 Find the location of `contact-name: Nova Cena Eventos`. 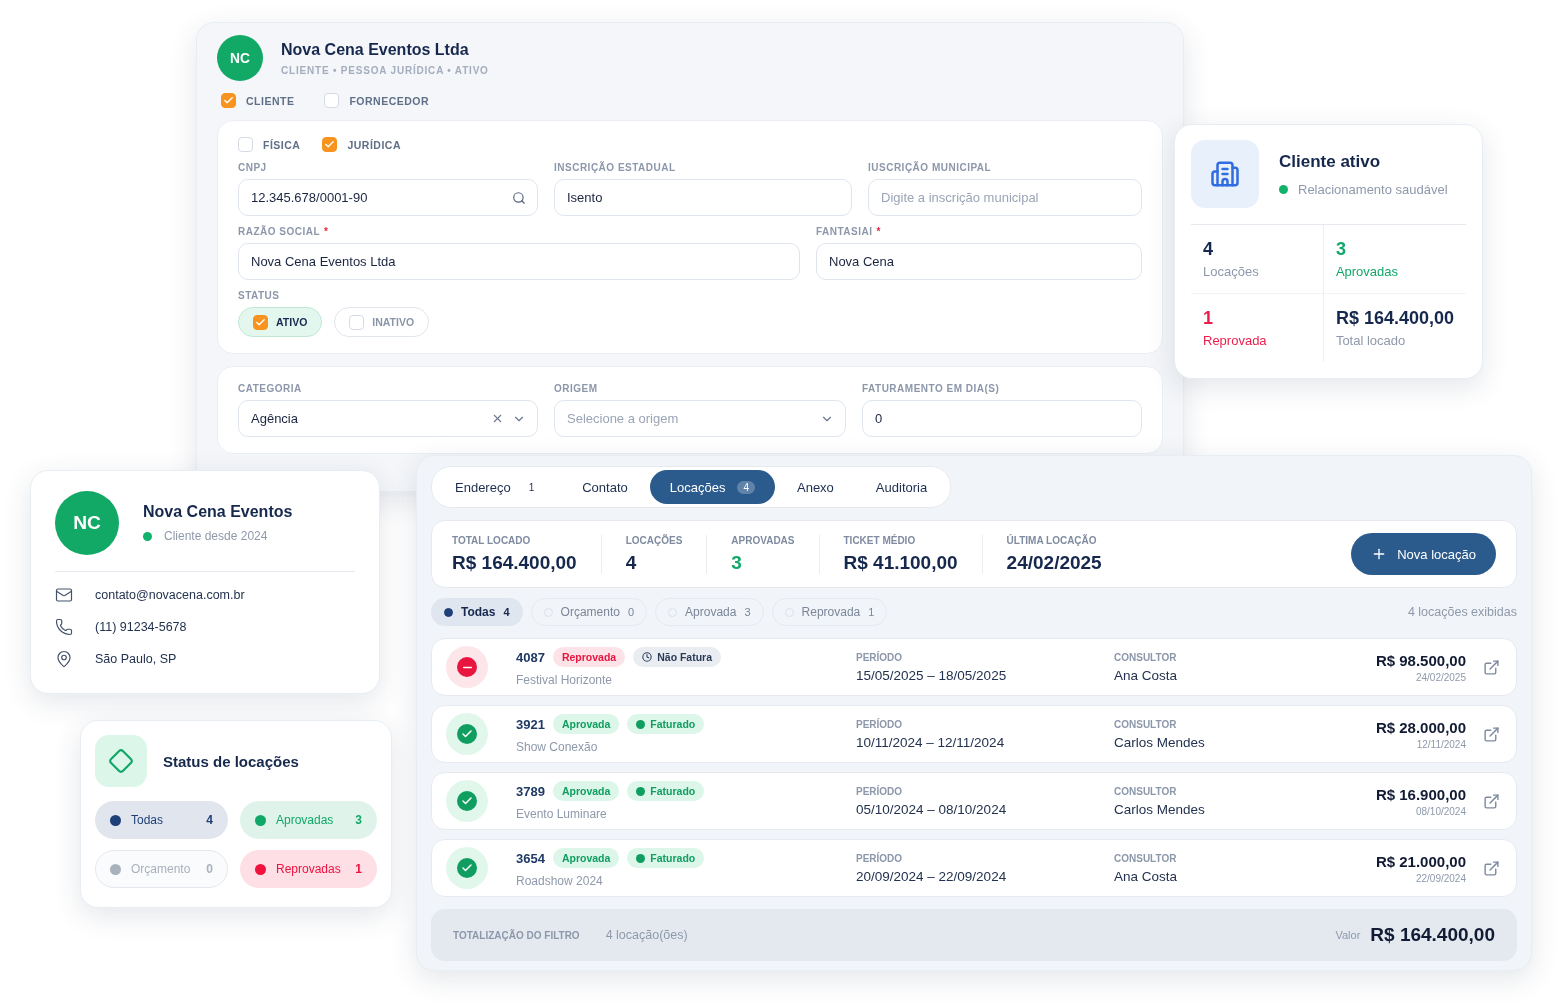

contact-name: Nova Cena Eventos is located at coordinates (218, 512).